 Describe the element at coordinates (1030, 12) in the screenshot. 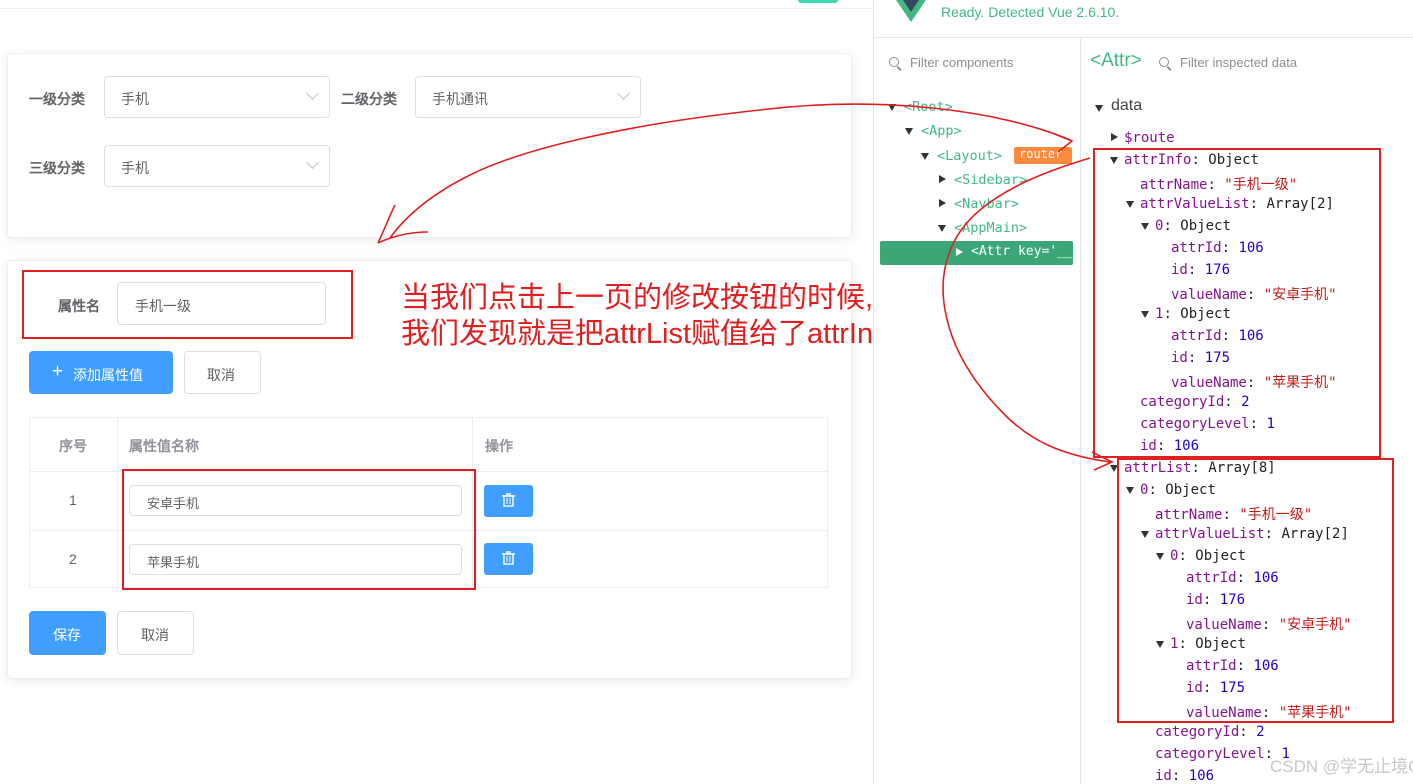

I see `devtools-status: Ready. Detected Vue 2.6.10.` at that location.